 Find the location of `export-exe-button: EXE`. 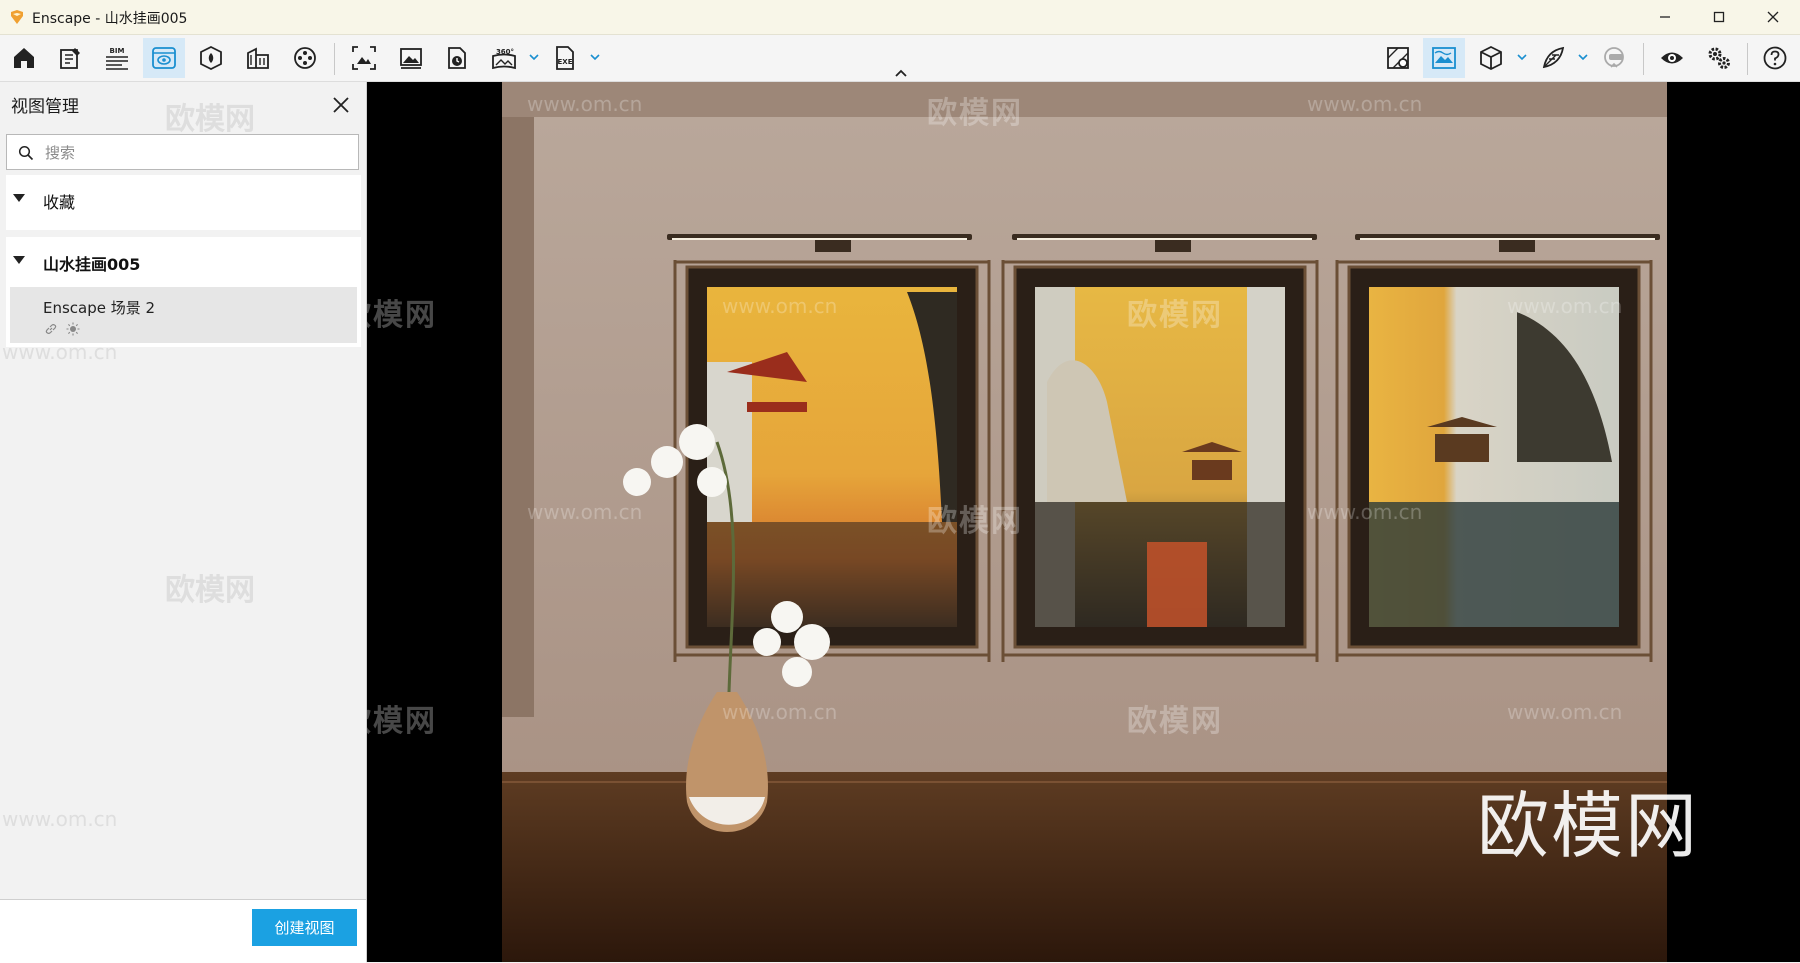

export-exe-button: EXE is located at coordinates (565, 58).